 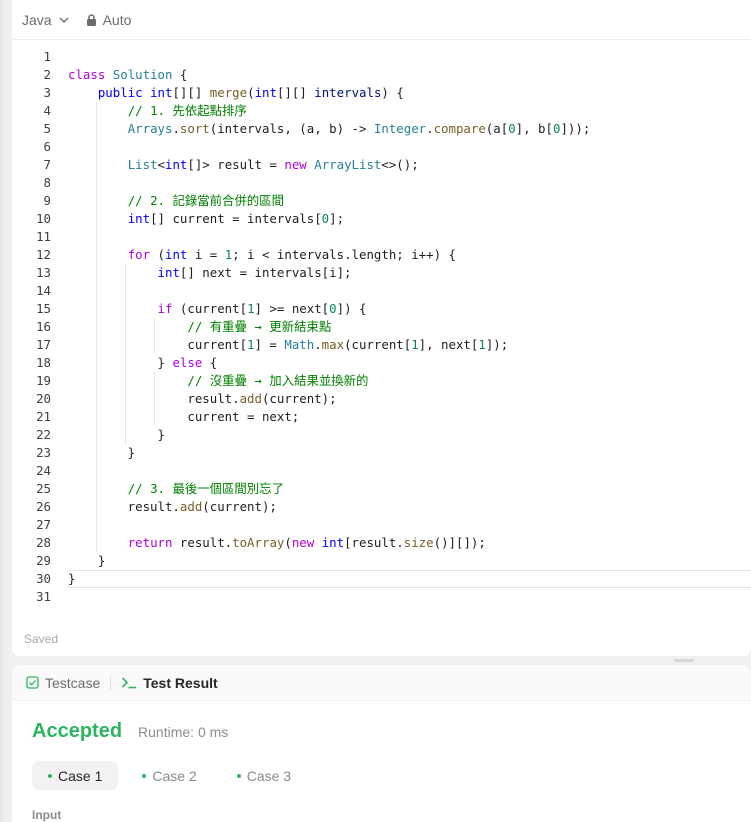 What do you see at coordinates (150, 542) in the screenshot?
I see `code-token: return` at bounding box center [150, 542].